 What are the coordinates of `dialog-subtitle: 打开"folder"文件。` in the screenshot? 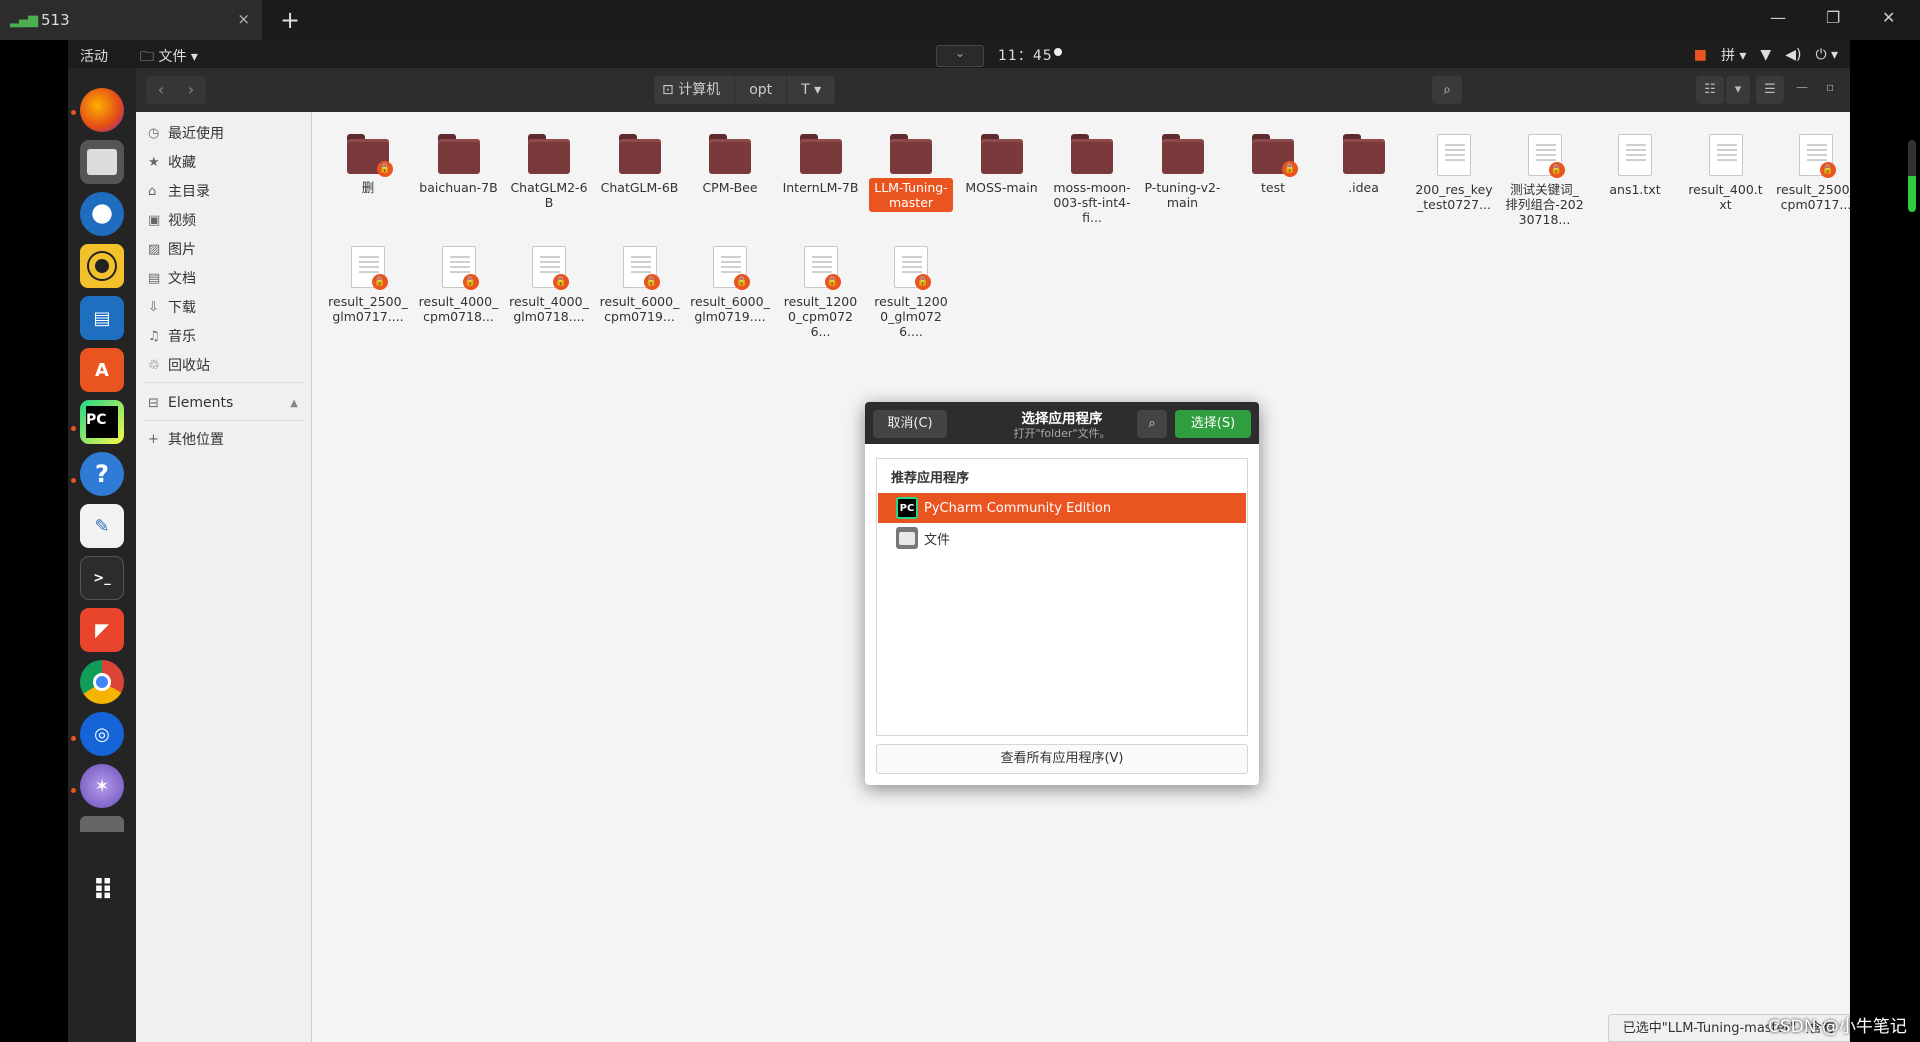 It's located at (1062, 433).